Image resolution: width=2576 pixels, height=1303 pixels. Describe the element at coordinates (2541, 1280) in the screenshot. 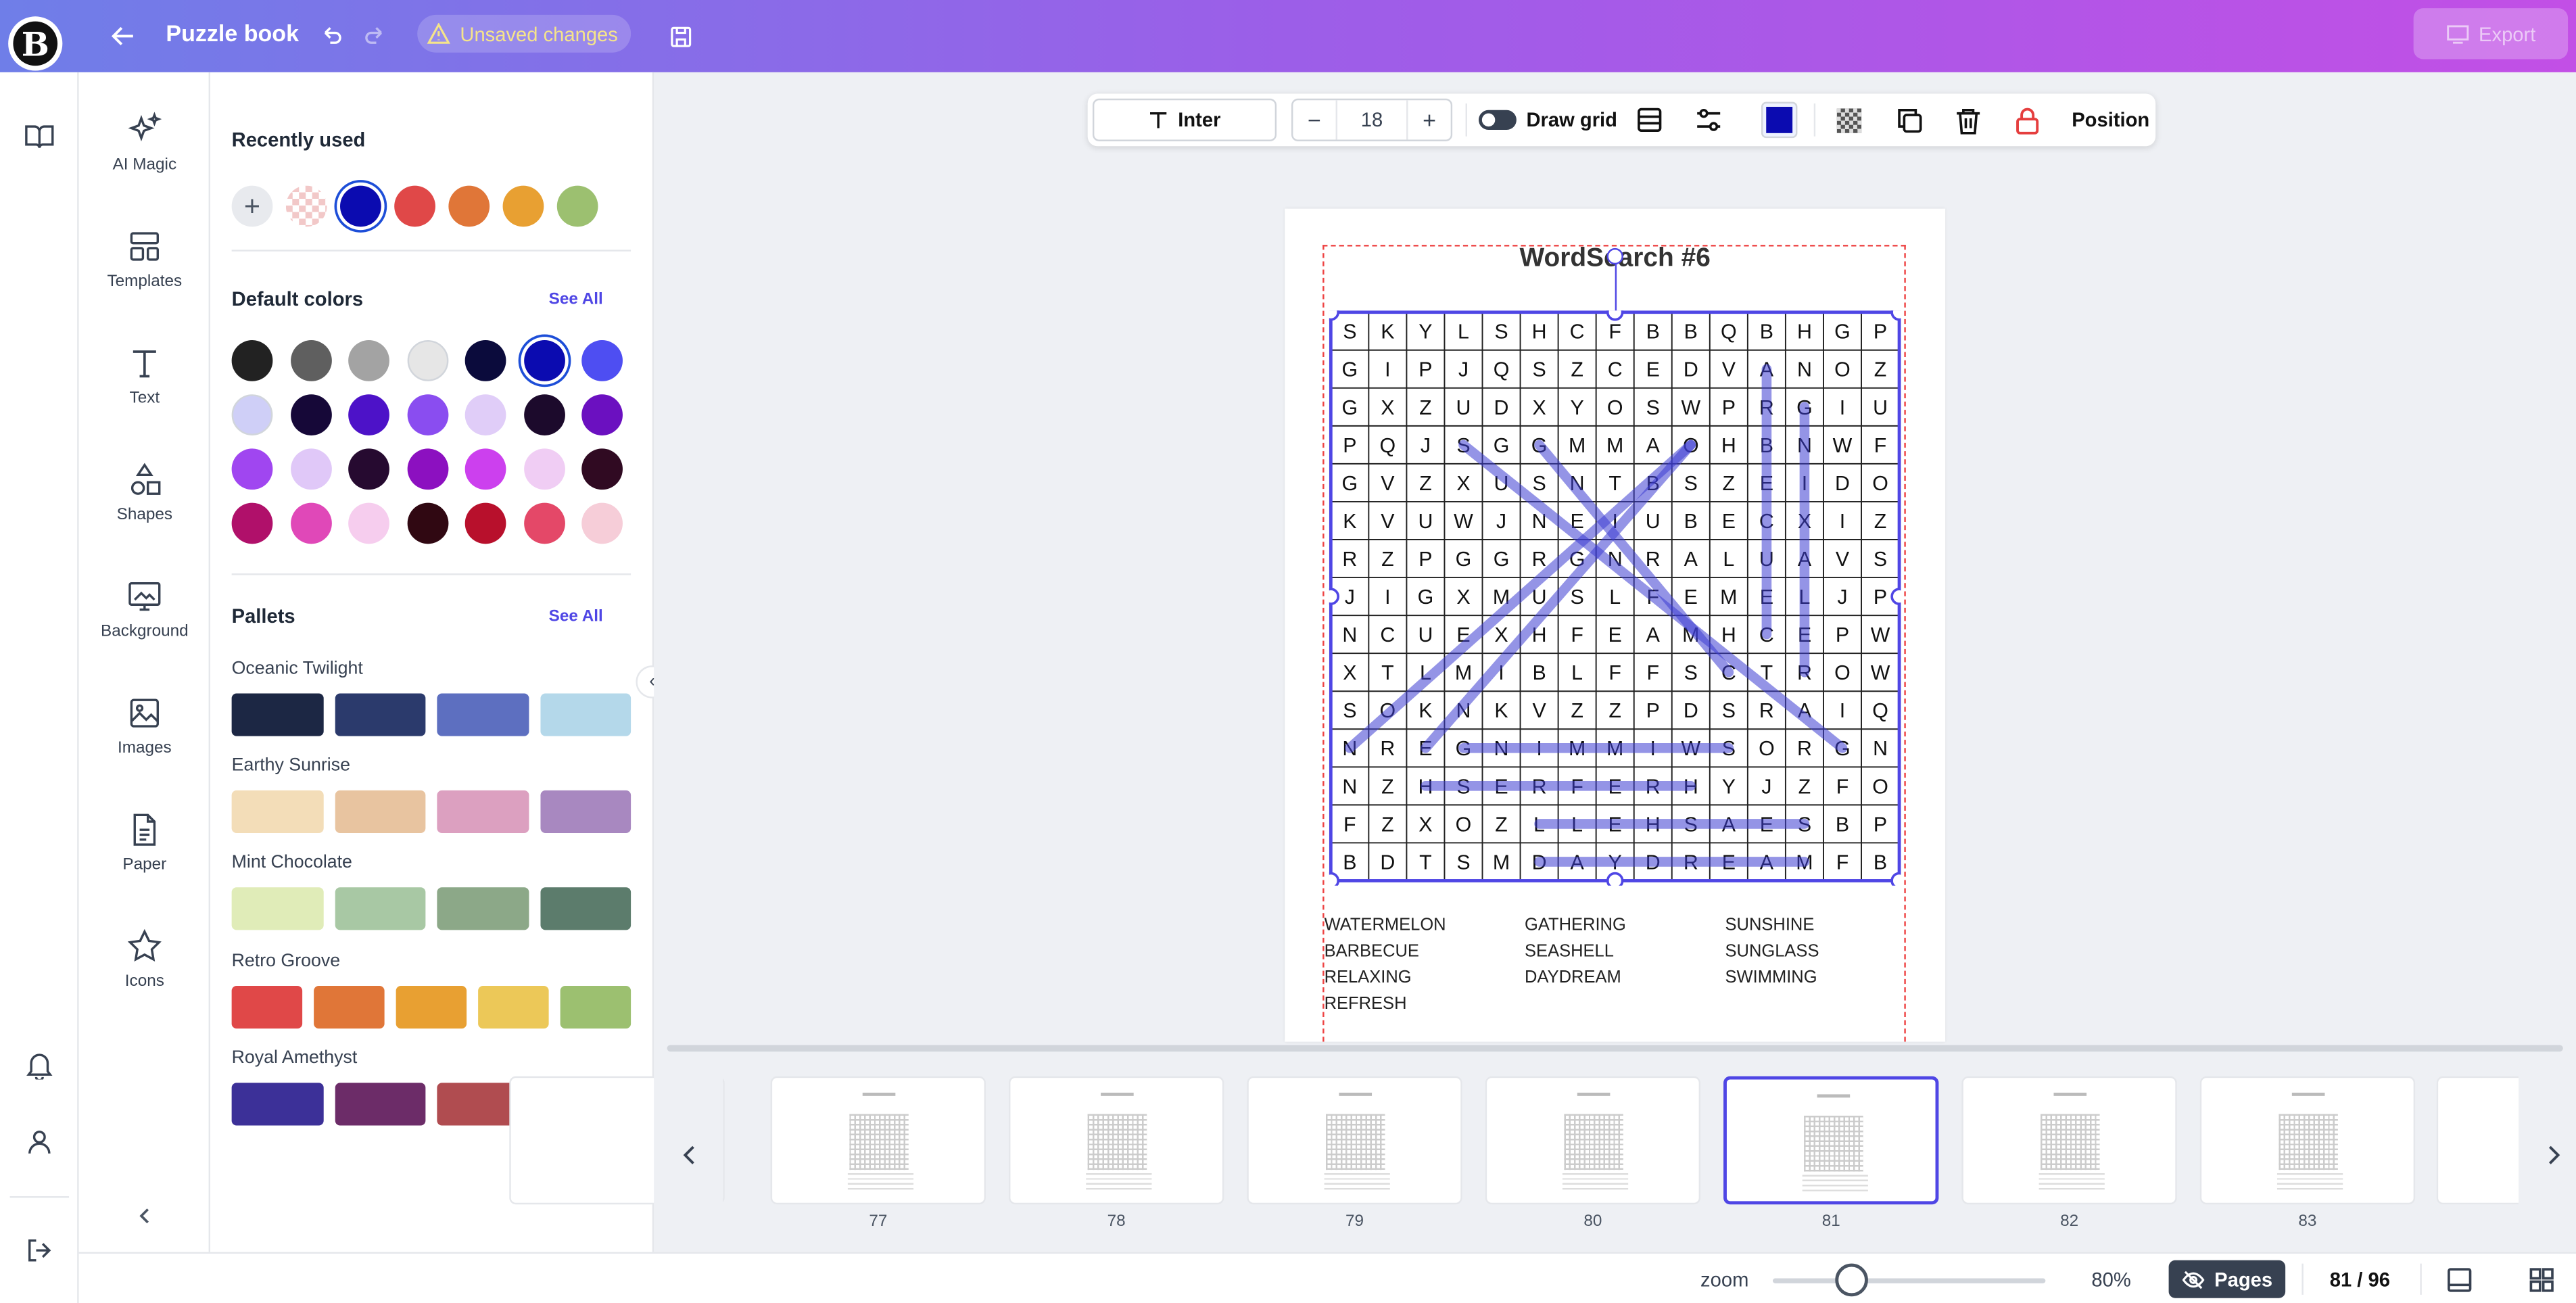

I see `grid-view-icon` at that location.